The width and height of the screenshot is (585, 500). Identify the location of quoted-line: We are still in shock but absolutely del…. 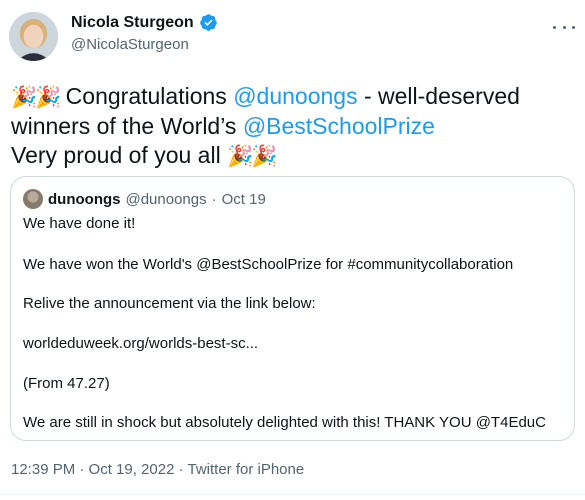
(284, 422).